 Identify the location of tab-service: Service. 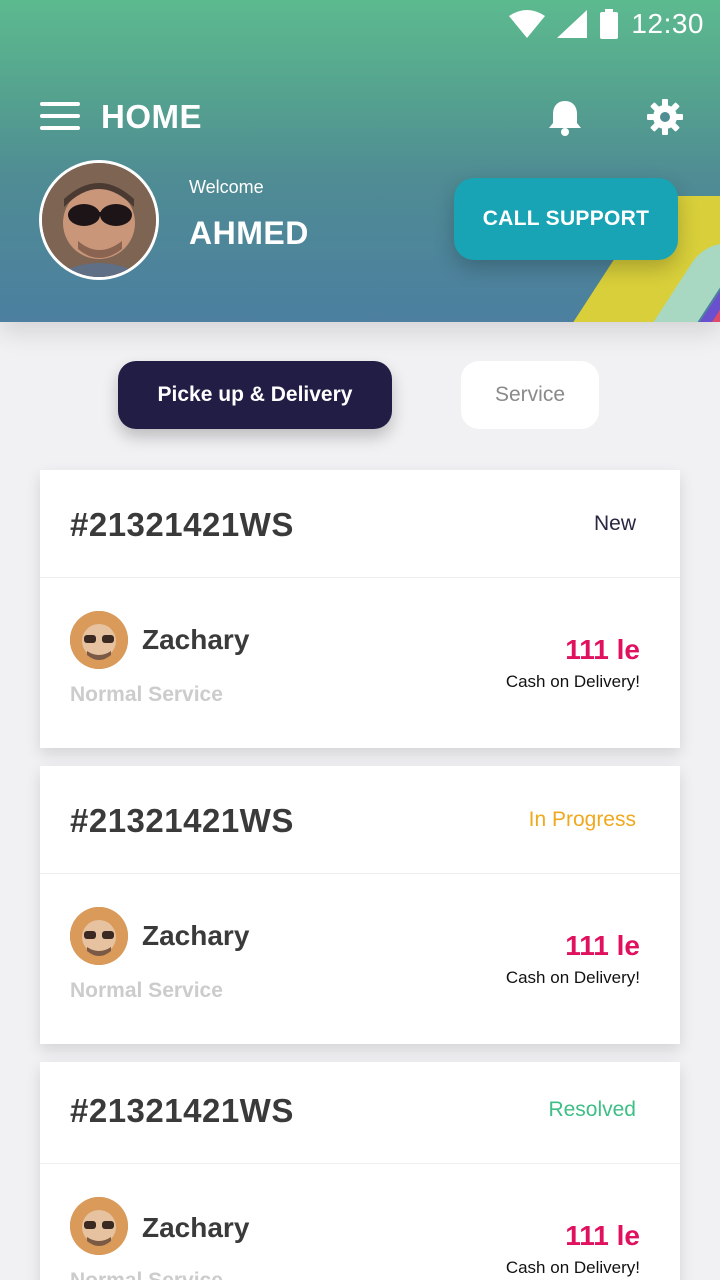
(530, 395).